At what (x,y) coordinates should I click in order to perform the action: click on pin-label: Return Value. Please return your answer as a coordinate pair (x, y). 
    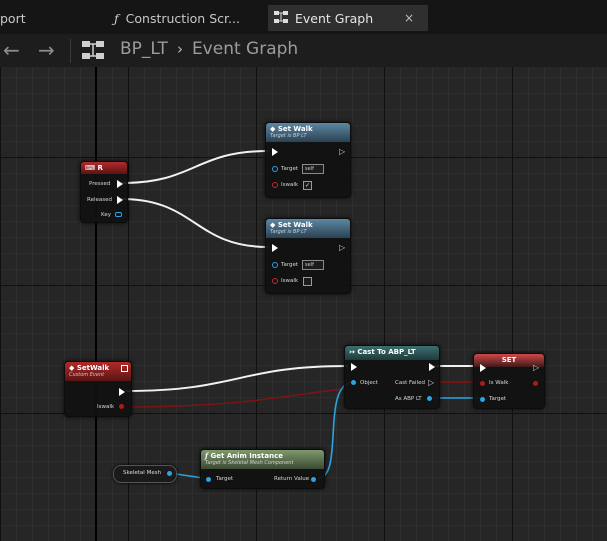
    Looking at the image, I should click on (292, 479).